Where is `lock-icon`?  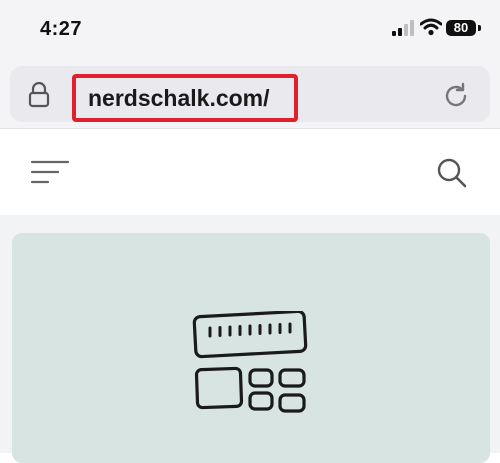 lock-icon is located at coordinates (39, 97).